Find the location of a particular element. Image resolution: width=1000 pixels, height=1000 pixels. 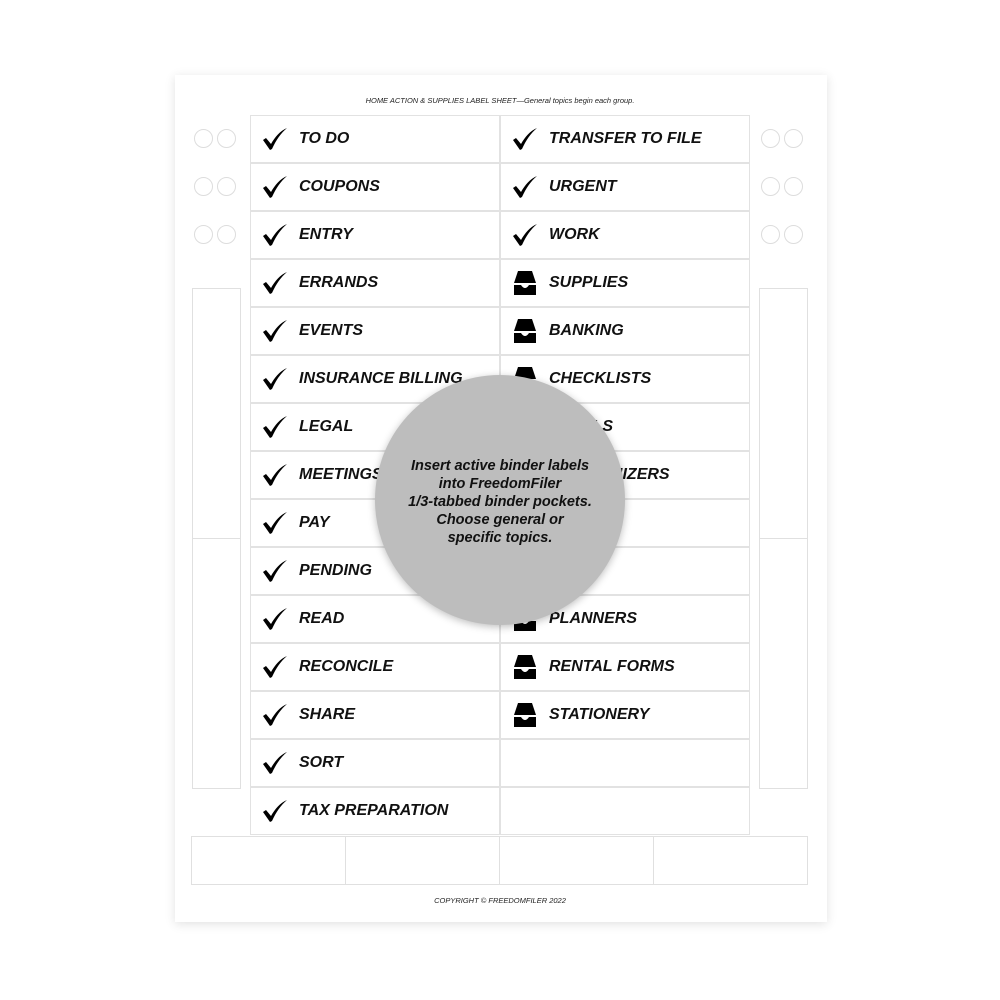

label-cell: WORK is located at coordinates (625, 235).